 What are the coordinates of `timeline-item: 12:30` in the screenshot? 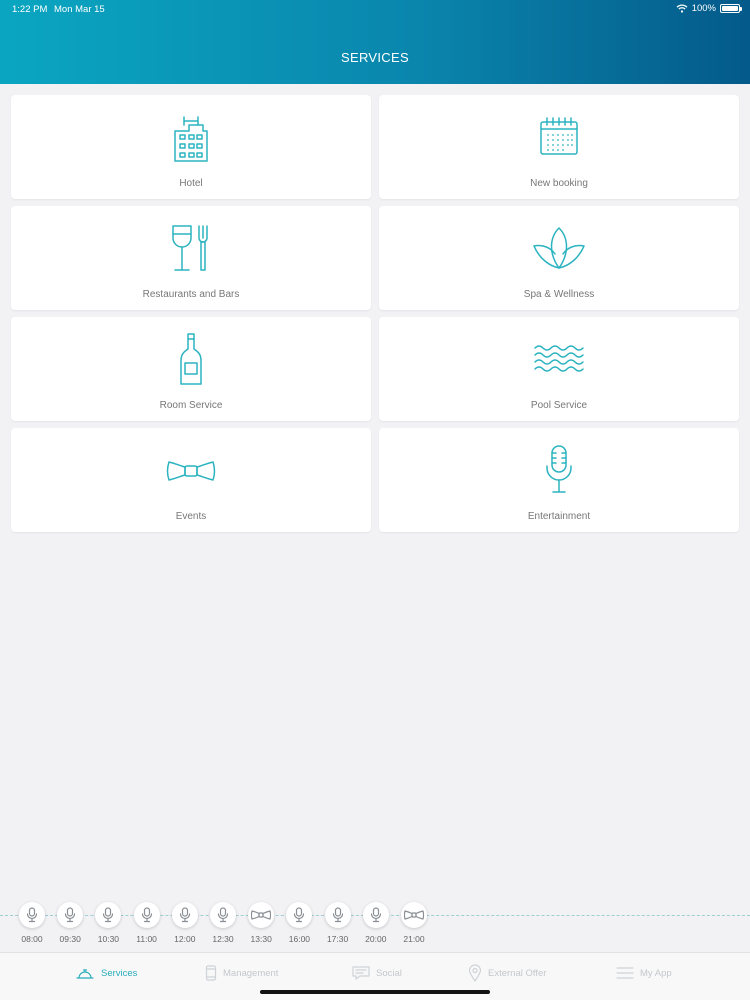 It's located at (223, 923).